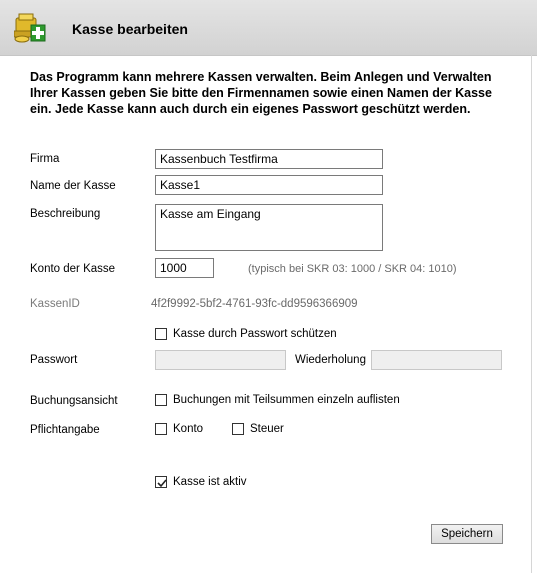 This screenshot has height=573, width=537. Describe the element at coordinates (73, 269) in the screenshot. I see `konto-label: Konto der Kasse` at that location.